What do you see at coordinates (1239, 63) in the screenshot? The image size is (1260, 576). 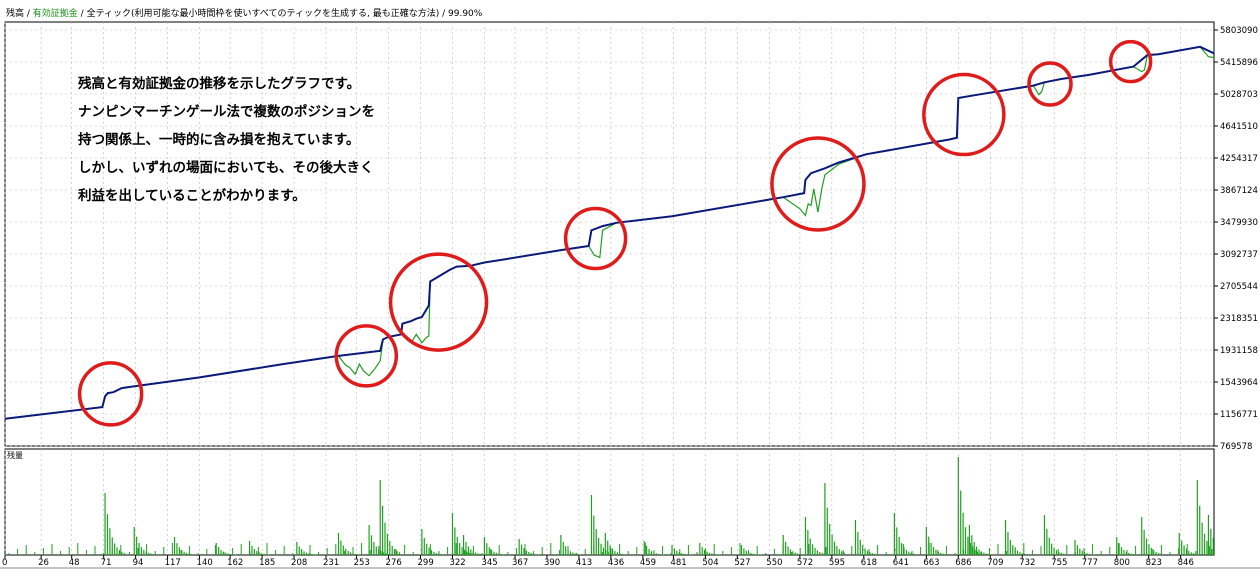 I see `y-tick-label: 5415896` at bounding box center [1239, 63].